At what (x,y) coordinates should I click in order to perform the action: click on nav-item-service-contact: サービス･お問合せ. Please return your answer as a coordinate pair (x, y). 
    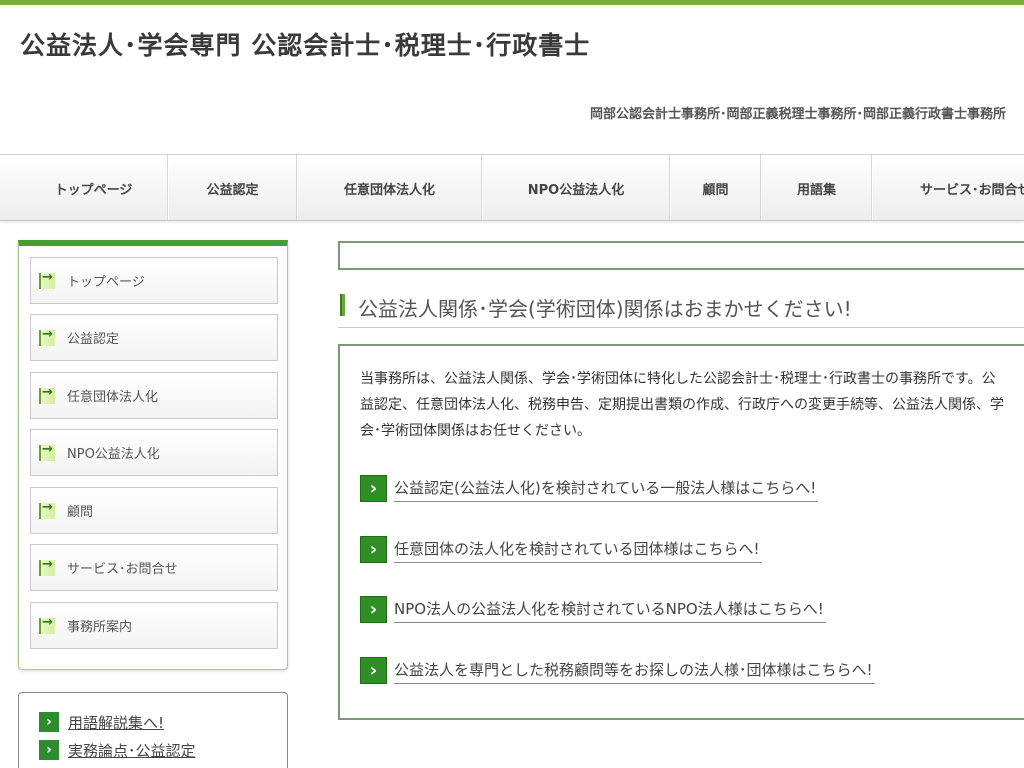
    Looking at the image, I should click on (948, 187).